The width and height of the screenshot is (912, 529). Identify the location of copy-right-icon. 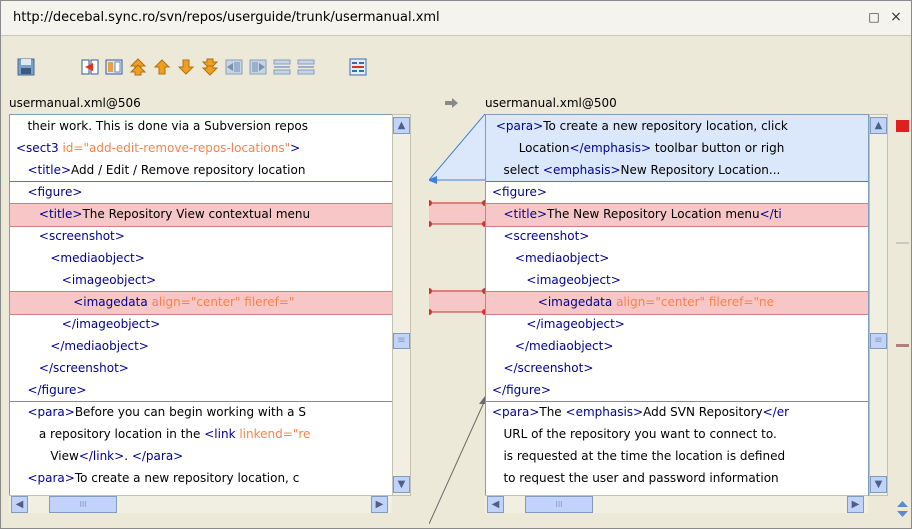
(258, 67).